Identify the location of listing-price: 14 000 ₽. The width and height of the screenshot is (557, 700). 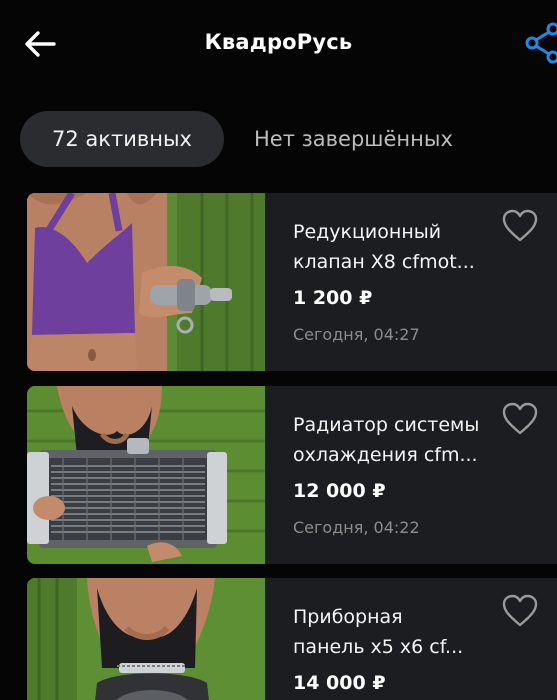
(339, 683).